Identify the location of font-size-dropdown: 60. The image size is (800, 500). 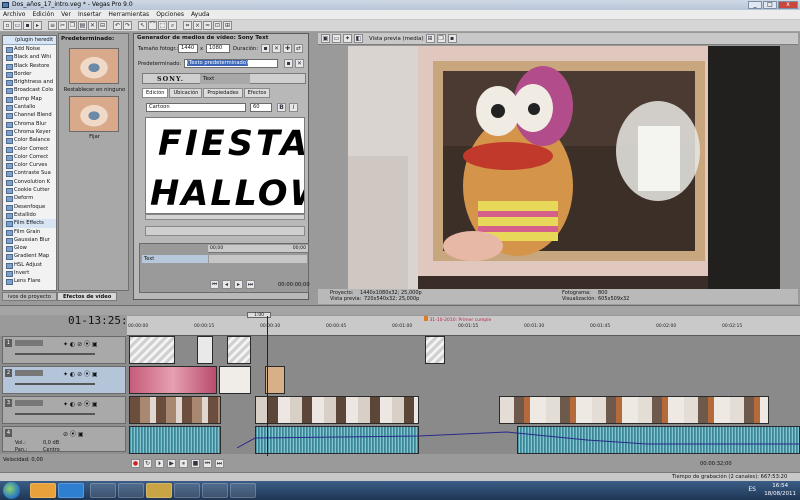
(261, 107).